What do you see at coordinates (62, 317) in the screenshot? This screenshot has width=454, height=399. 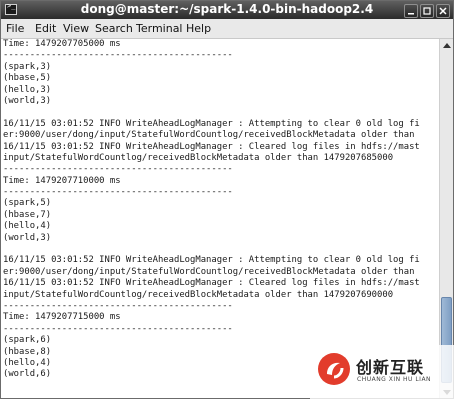 I see `terminal-line: Time: 1479207715000 ms` at bounding box center [62, 317].